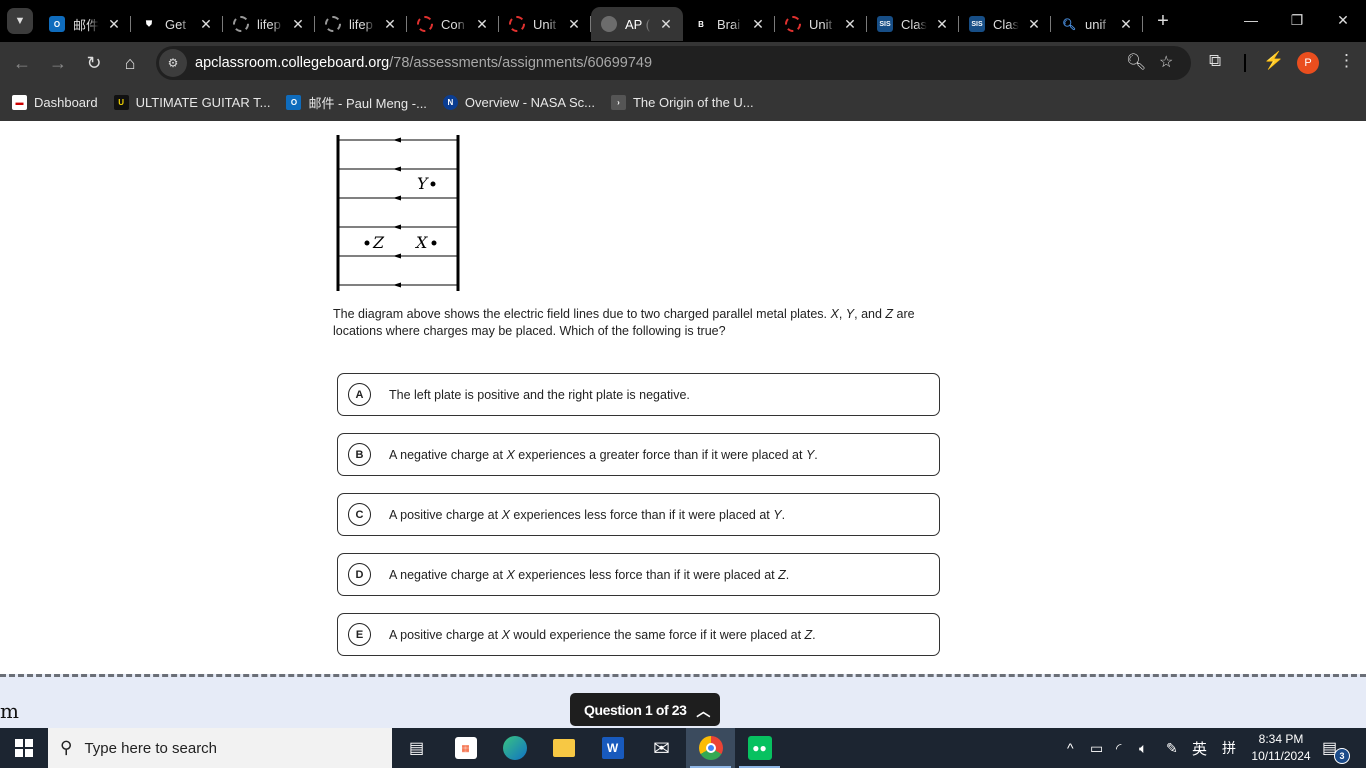  Describe the element at coordinates (1273, 61) in the screenshot. I see `performance-leaf-icon: ⚡` at that location.